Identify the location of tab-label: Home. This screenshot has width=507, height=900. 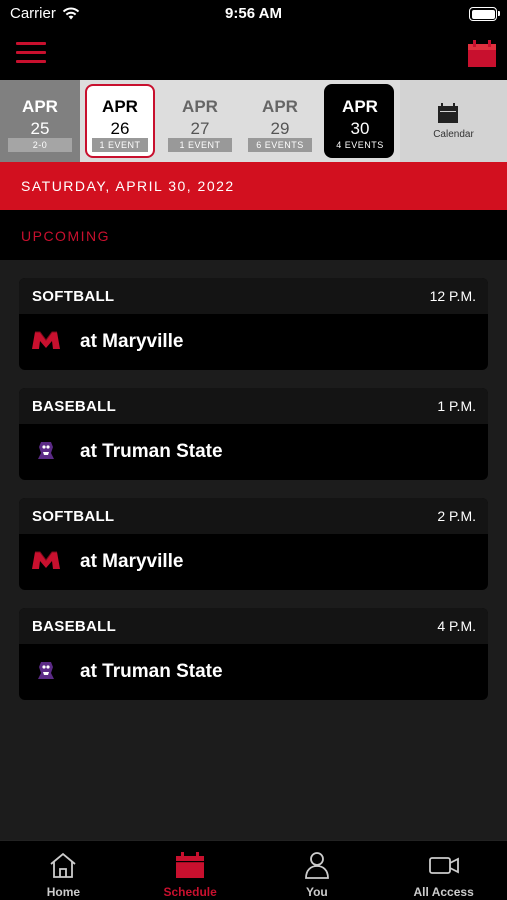
(63, 892).